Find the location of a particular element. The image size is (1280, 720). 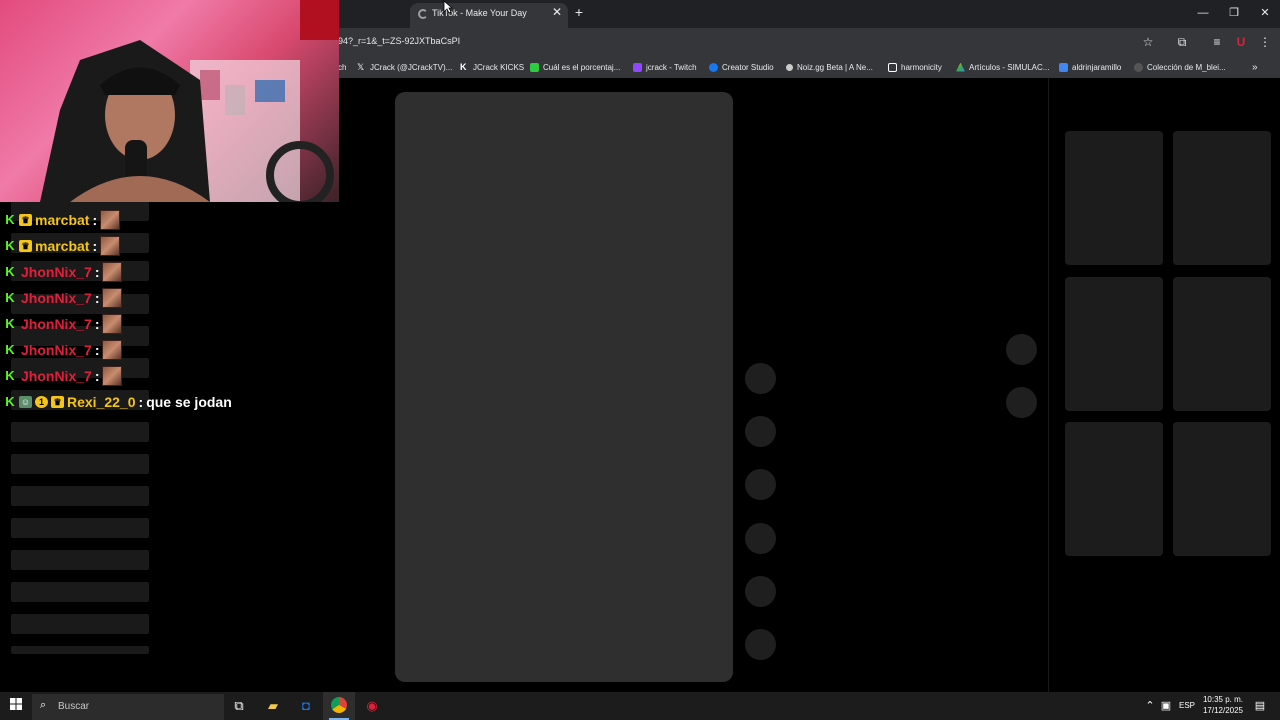

bookmarks-overflow-button: » is located at coordinates (1255, 67).